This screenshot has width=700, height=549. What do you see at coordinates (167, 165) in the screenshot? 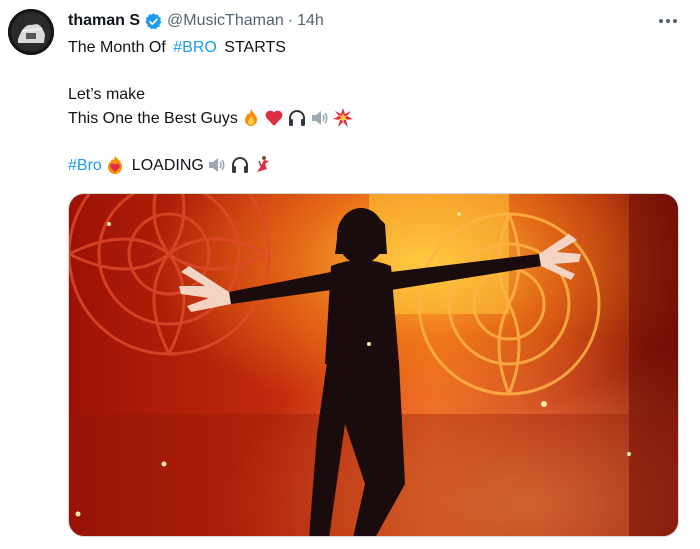
I see `loading-text: LOADING` at bounding box center [167, 165].